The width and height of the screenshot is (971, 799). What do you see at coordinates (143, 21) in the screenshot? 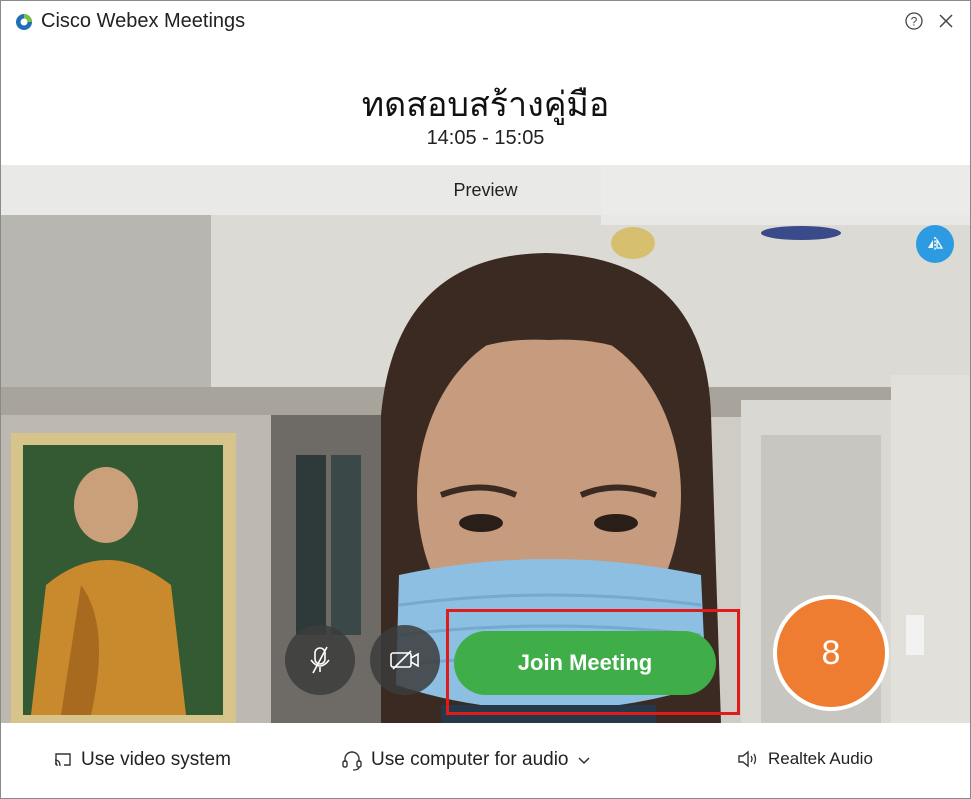
I see `app-title: Cisco Webex Meetings` at bounding box center [143, 21].